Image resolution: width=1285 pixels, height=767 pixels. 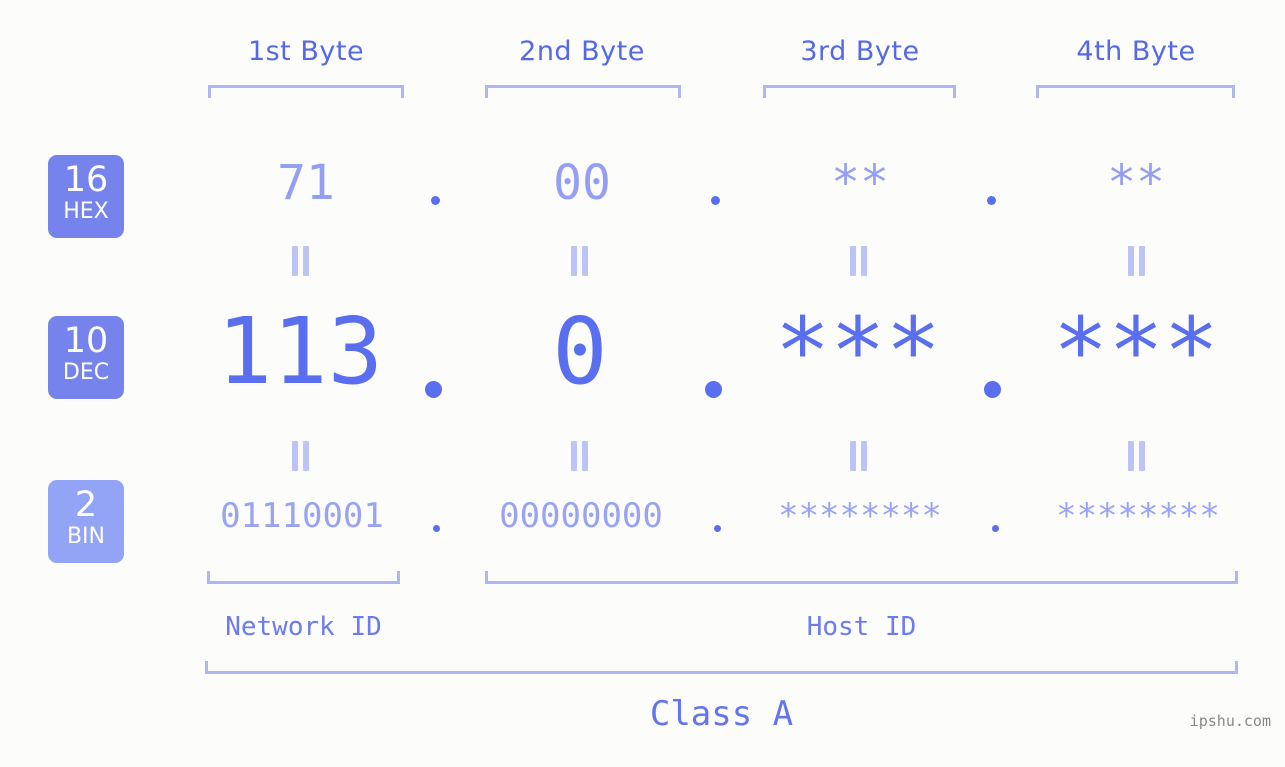 What do you see at coordinates (860, 516) in the screenshot?
I see `bin-byte-3: ********` at bounding box center [860, 516].